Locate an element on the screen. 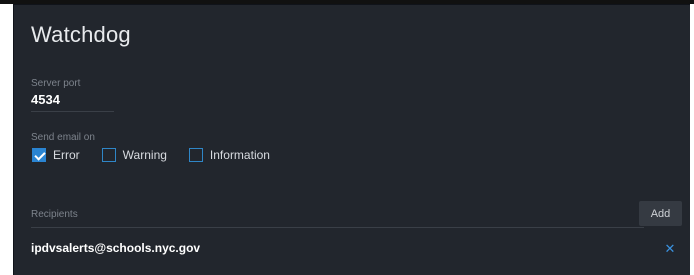  server-port-input: 4534 is located at coordinates (45, 99).